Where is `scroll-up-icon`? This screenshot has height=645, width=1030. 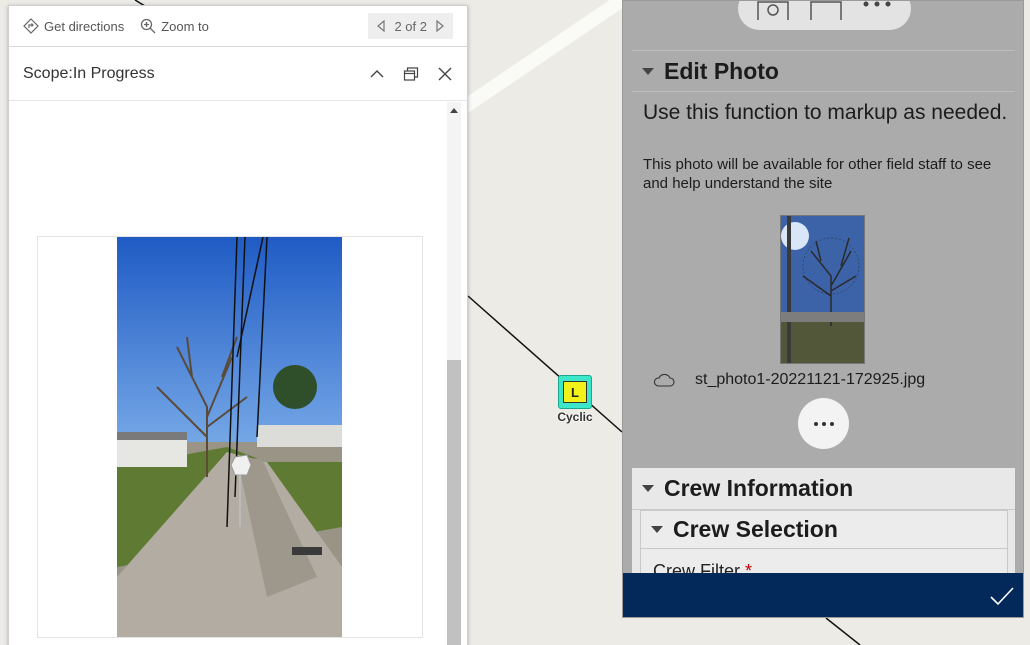 scroll-up-icon is located at coordinates (454, 110).